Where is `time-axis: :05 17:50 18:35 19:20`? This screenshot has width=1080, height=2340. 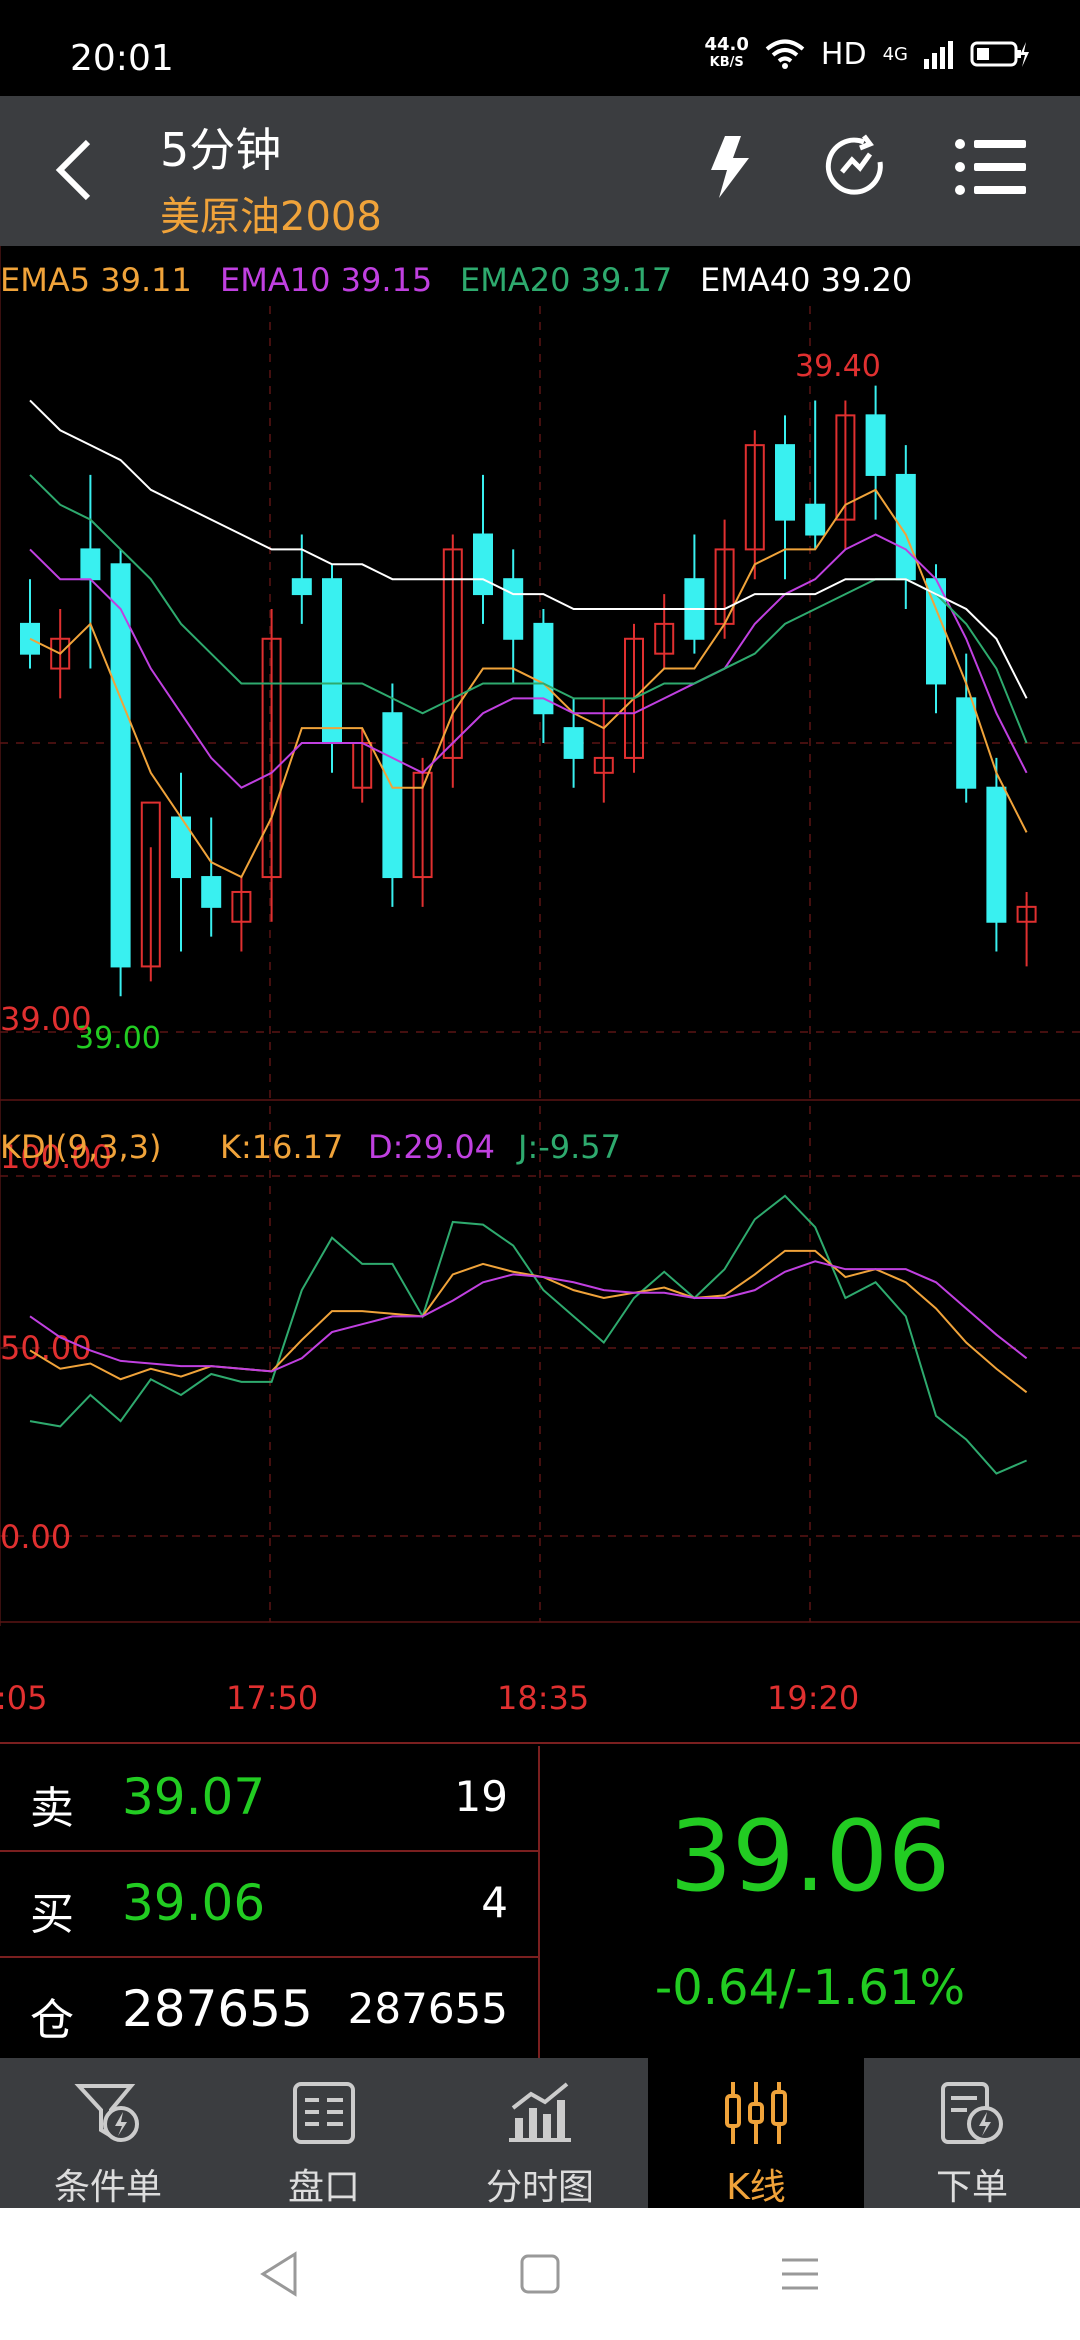
time-axis: :05 17:50 18:35 19:20 is located at coordinates (429, 1698).